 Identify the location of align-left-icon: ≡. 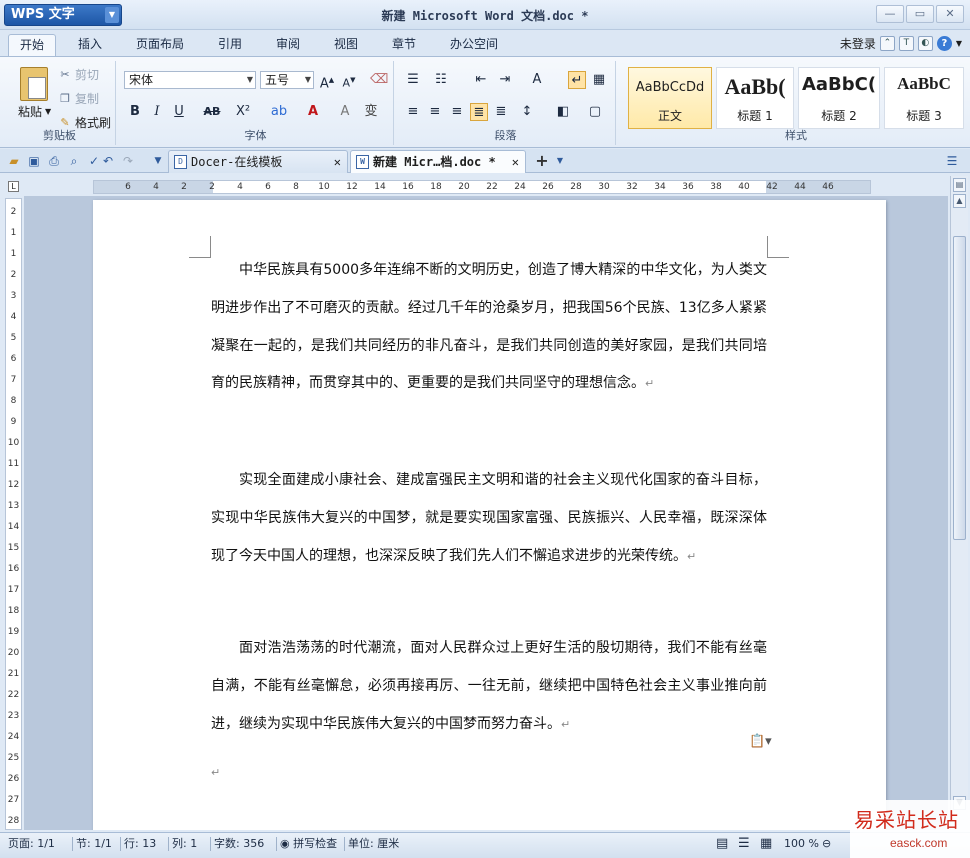
(413, 112).